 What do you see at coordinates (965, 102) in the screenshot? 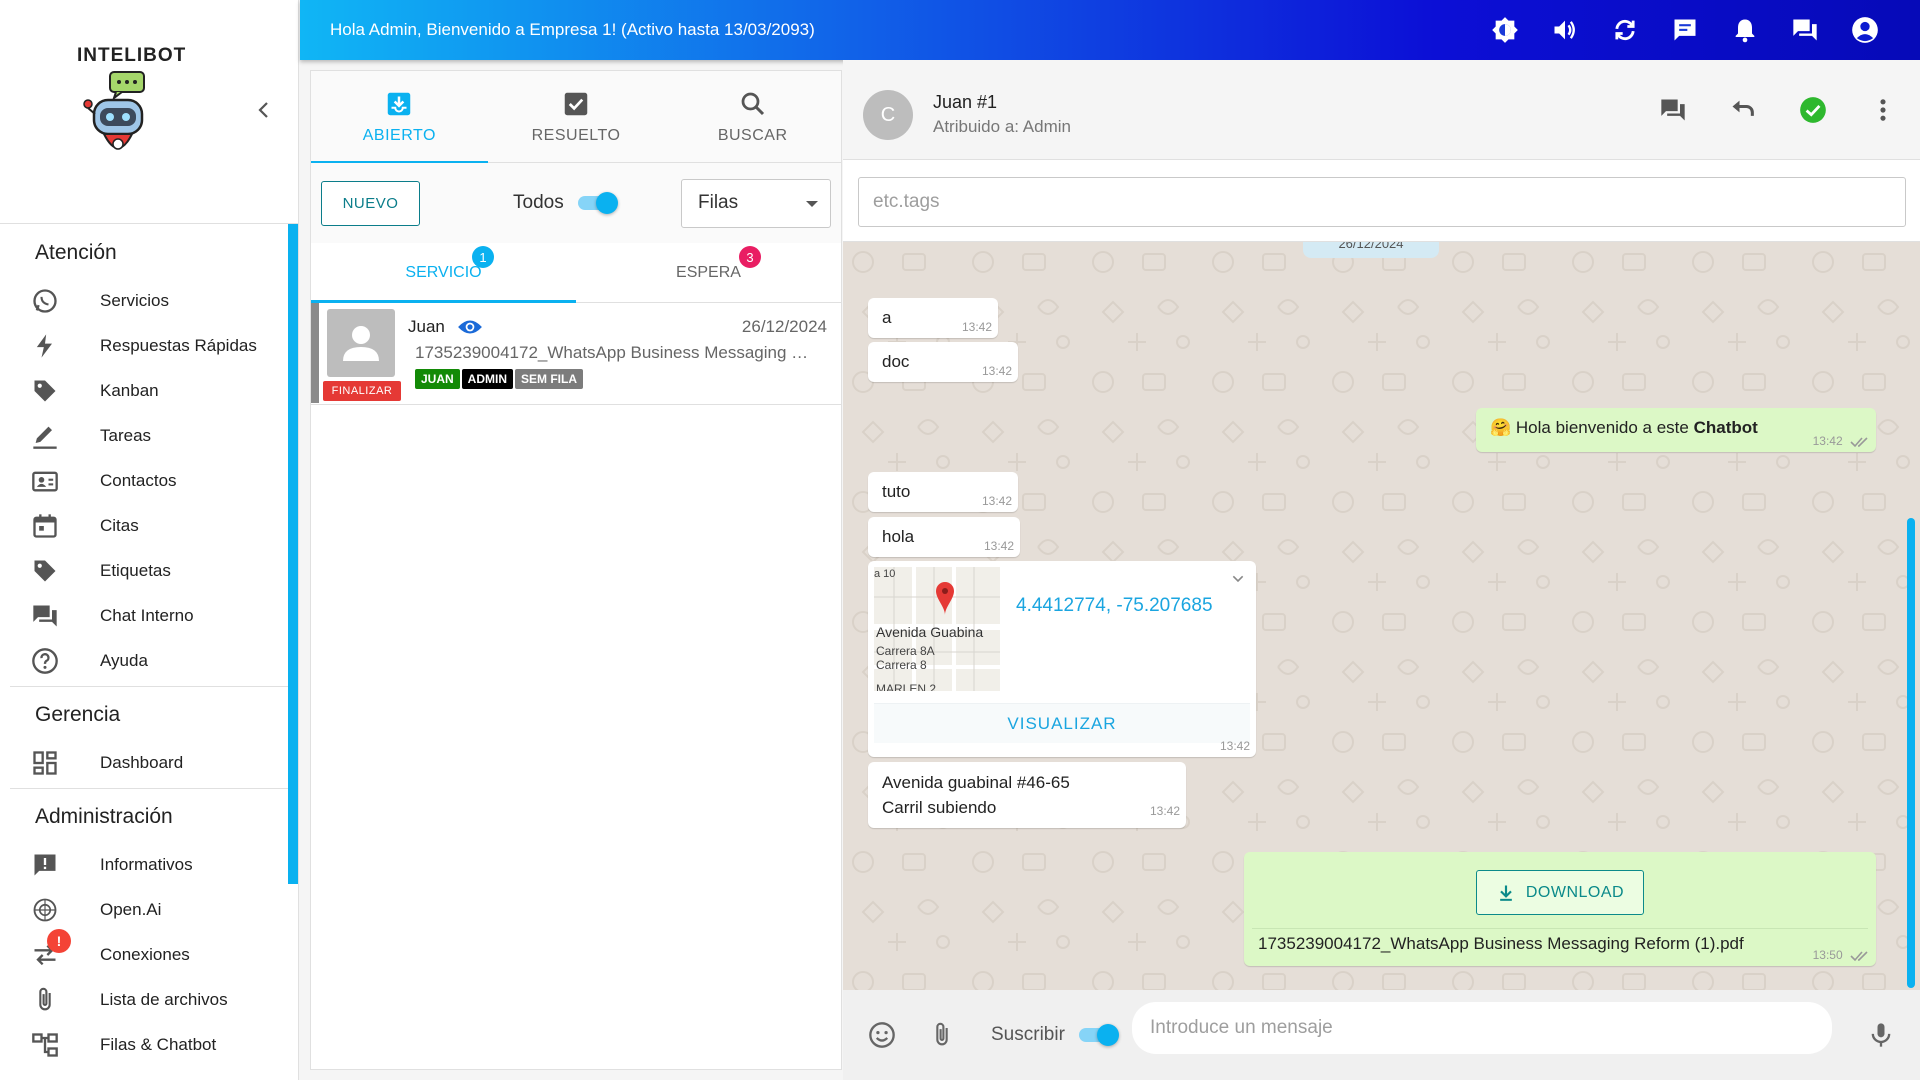
I see `chat-contact-name: Juan #1` at bounding box center [965, 102].